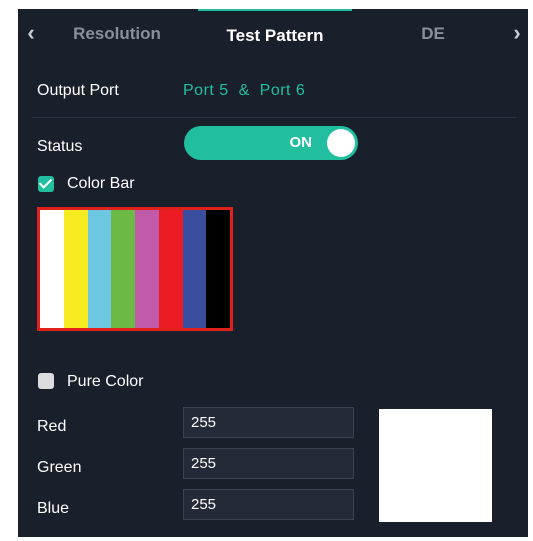 Image resolution: width=533 pixels, height=541 pixels. What do you see at coordinates (78, 90) in the screenshot?
I see `output-port-label: Output Port` at bounding box center [78, 90].